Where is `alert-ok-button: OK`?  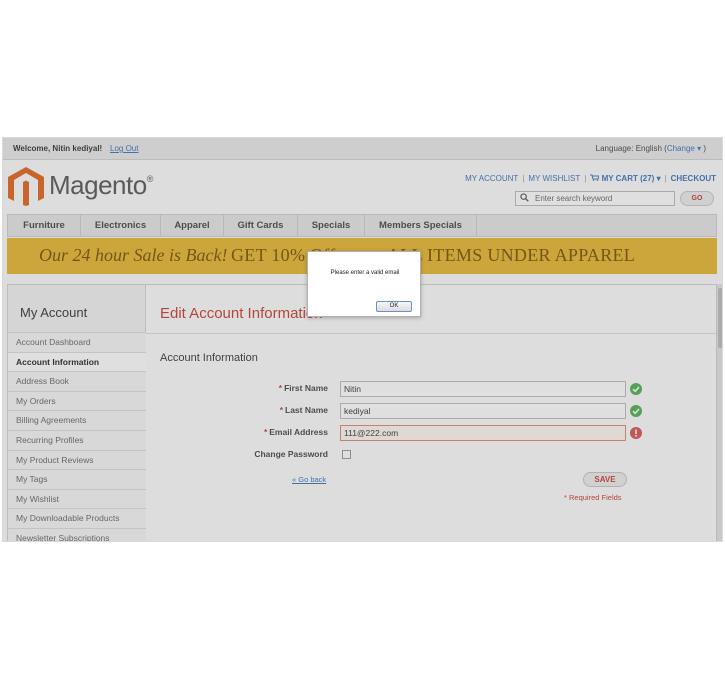
alert-ok-button: OK is located at coordinates (394, 306).